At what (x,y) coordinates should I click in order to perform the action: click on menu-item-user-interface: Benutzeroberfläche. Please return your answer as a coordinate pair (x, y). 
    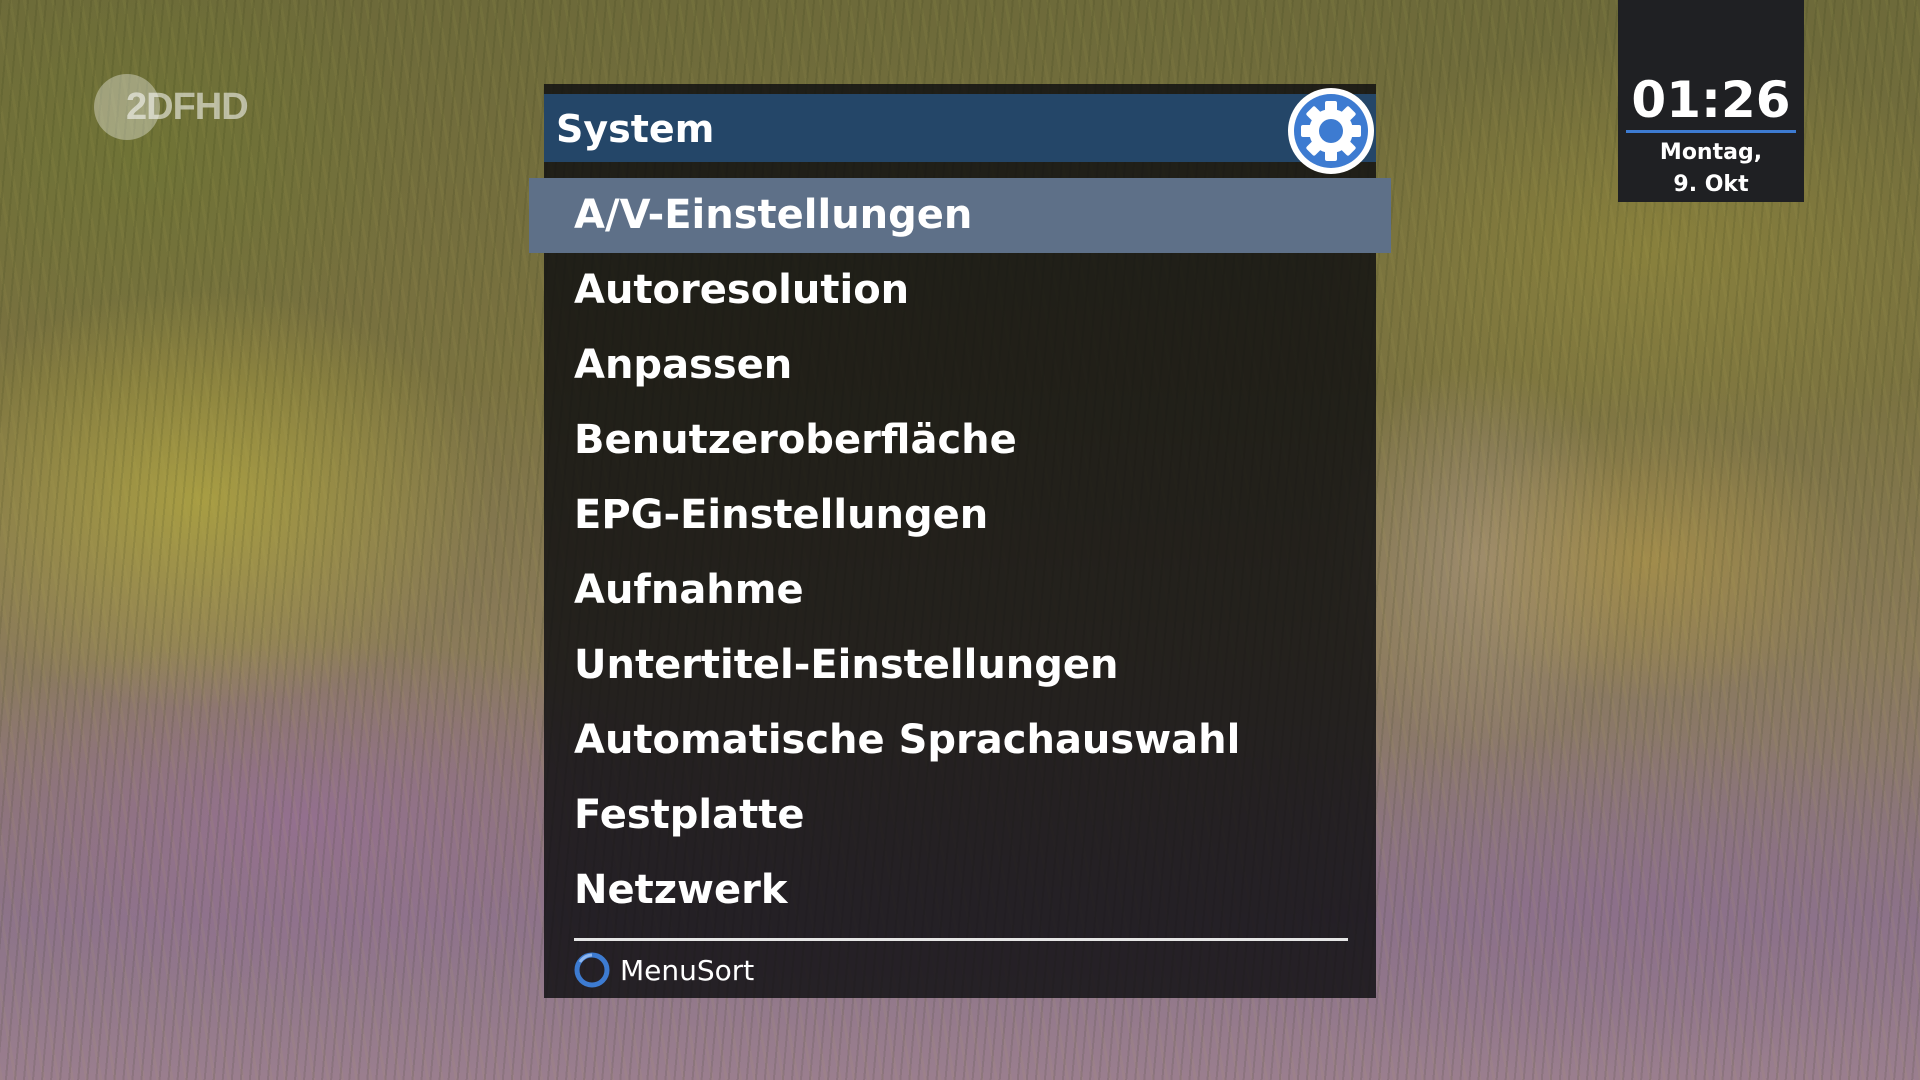
    Looking at the image, I should click on (960, 440).